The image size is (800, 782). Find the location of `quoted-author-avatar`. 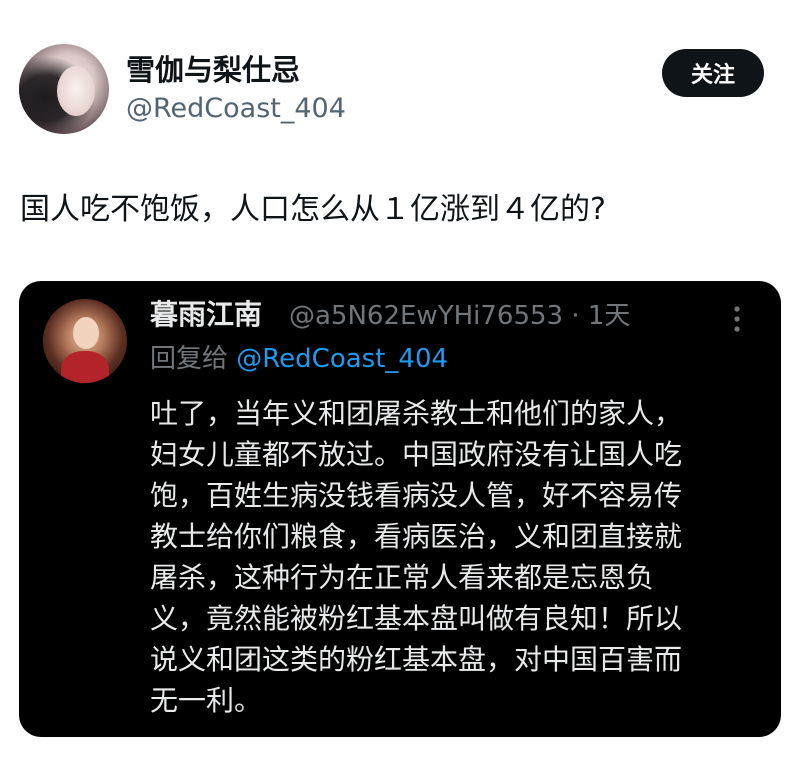

quoted-author-avatar is located at coordinates (85, 341).